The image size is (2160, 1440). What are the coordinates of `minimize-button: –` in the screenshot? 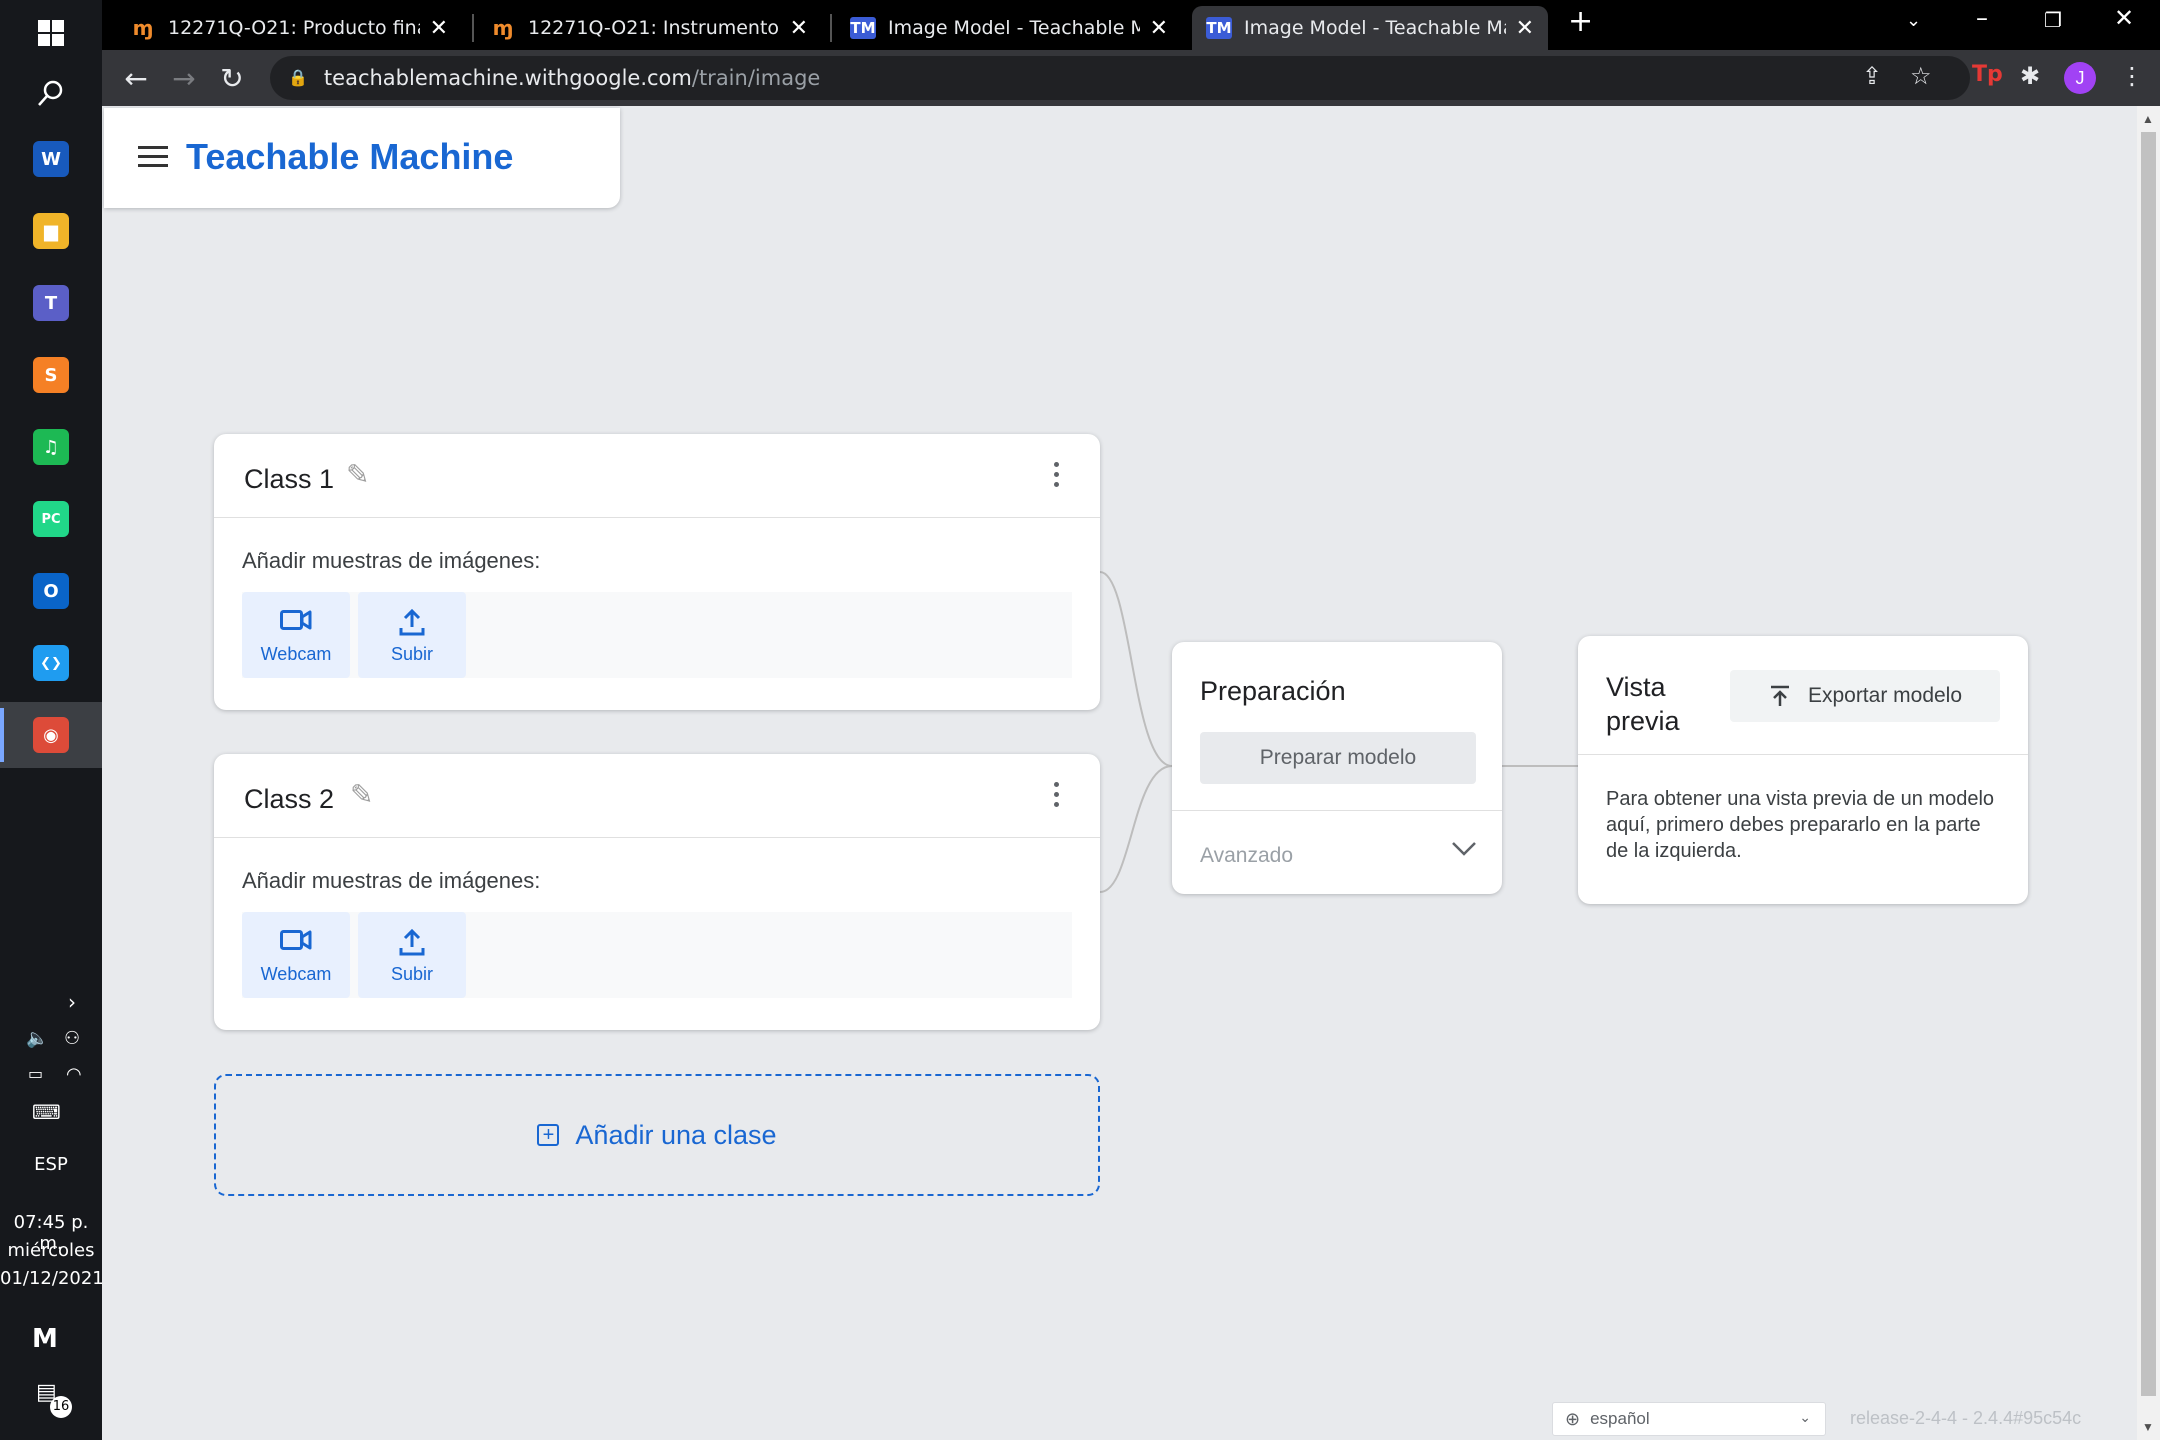 It's located at (1982, 18).